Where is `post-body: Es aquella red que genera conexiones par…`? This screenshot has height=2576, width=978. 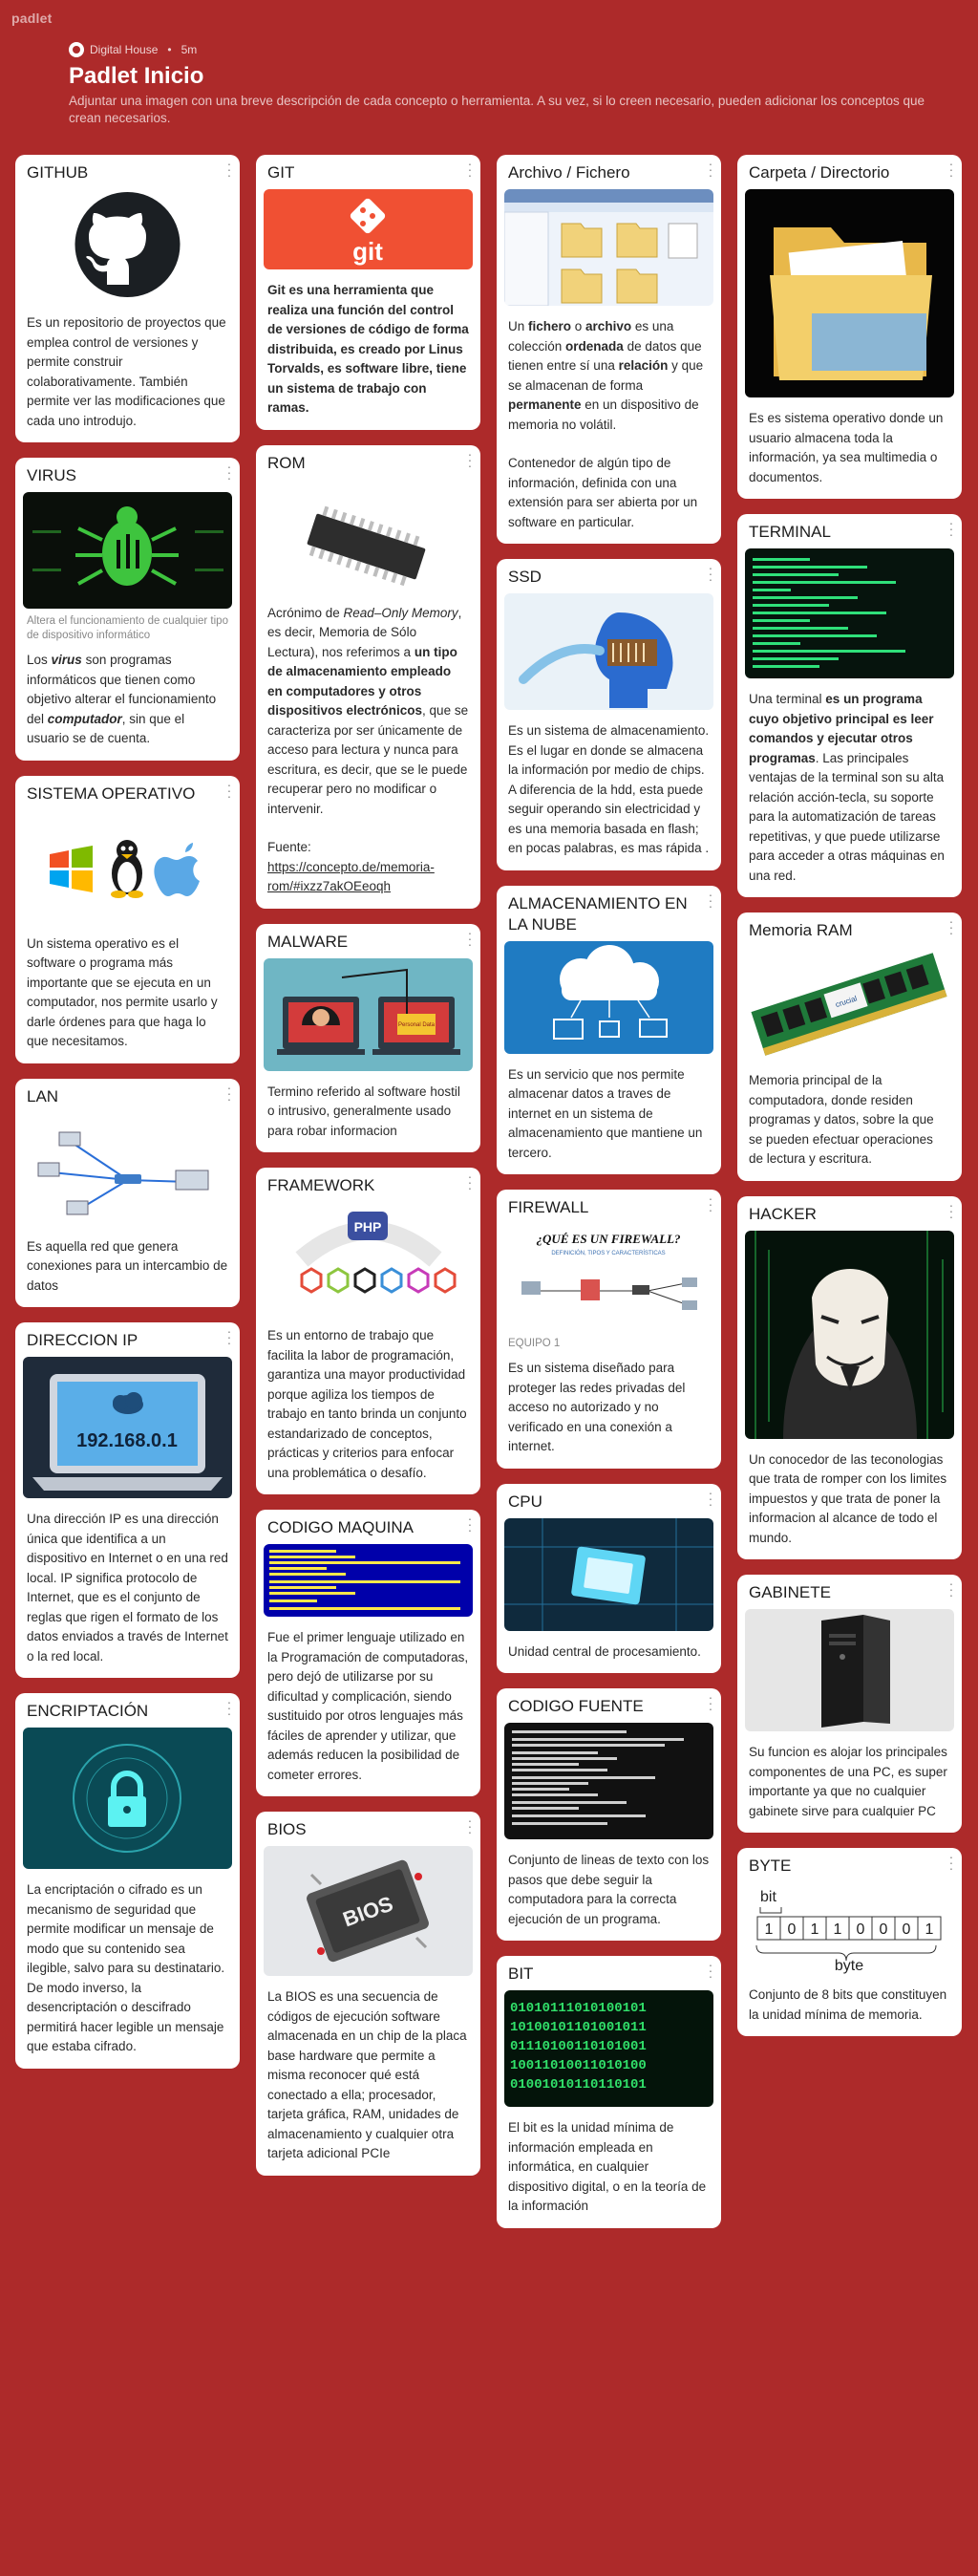
post-body: Es aquella red que genera conexiones par… is located at coordinates (128, 1265).